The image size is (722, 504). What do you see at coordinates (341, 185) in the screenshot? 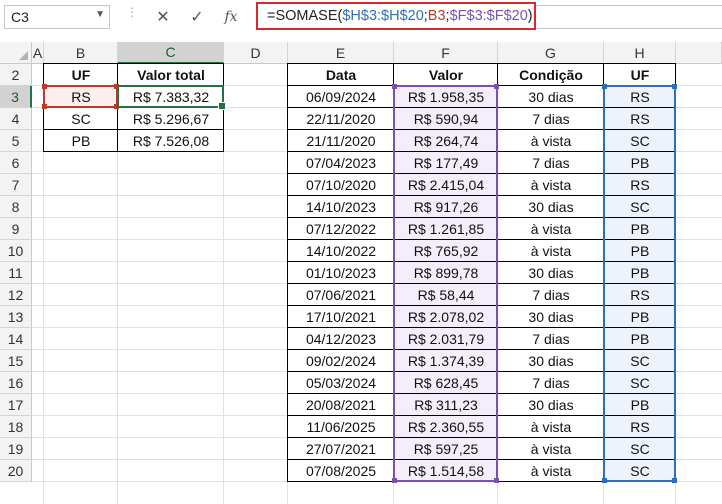
I see `table-cell-data: 07/10/2020` at bounding box center [341, 185].